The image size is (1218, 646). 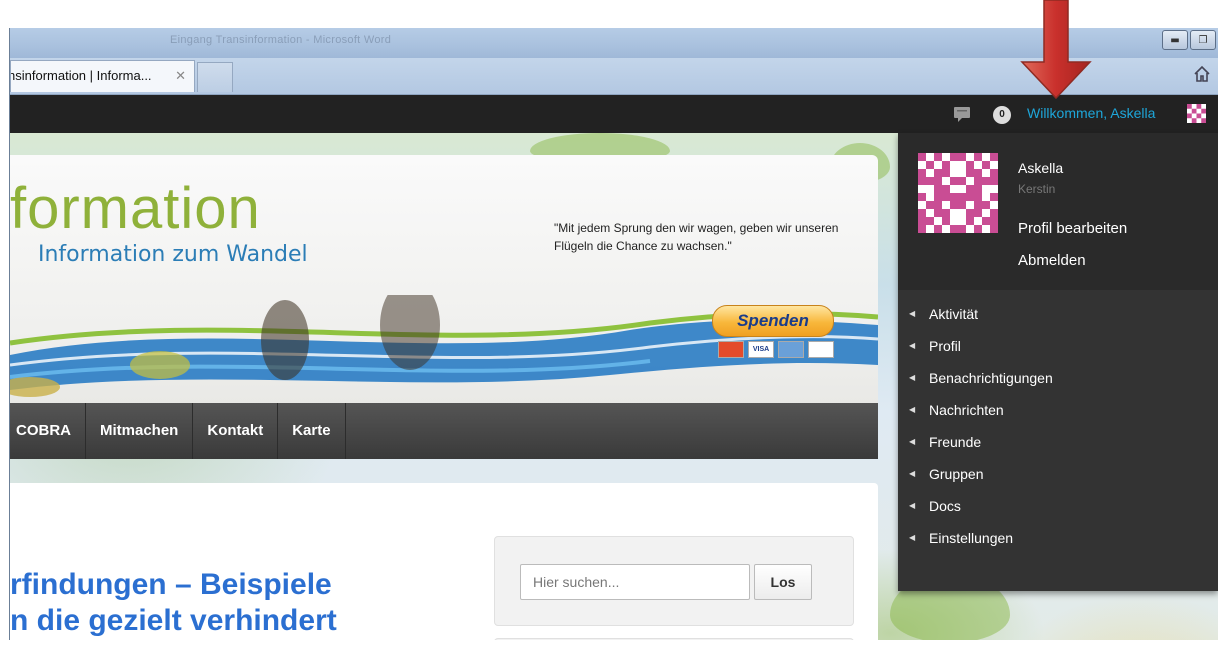 I want to click on post-title-line: rfindungen – Beispiele, so click(x=173, y=585).